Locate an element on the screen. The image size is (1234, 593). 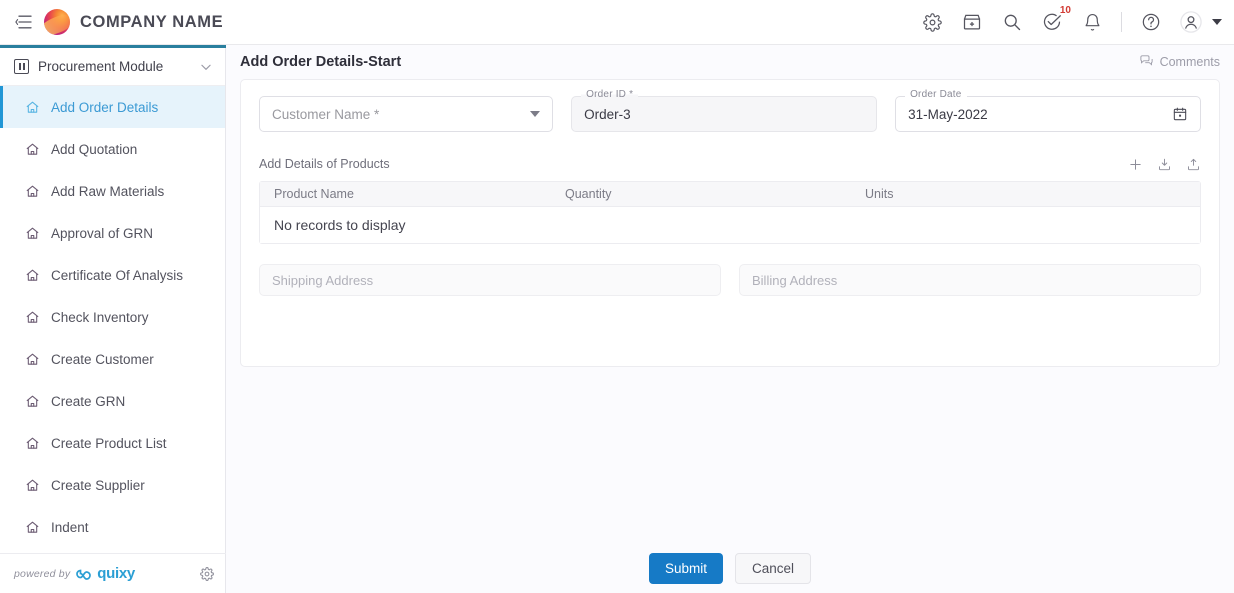
brand-name: COMPANY NAME is located at coordinates (152, 21).